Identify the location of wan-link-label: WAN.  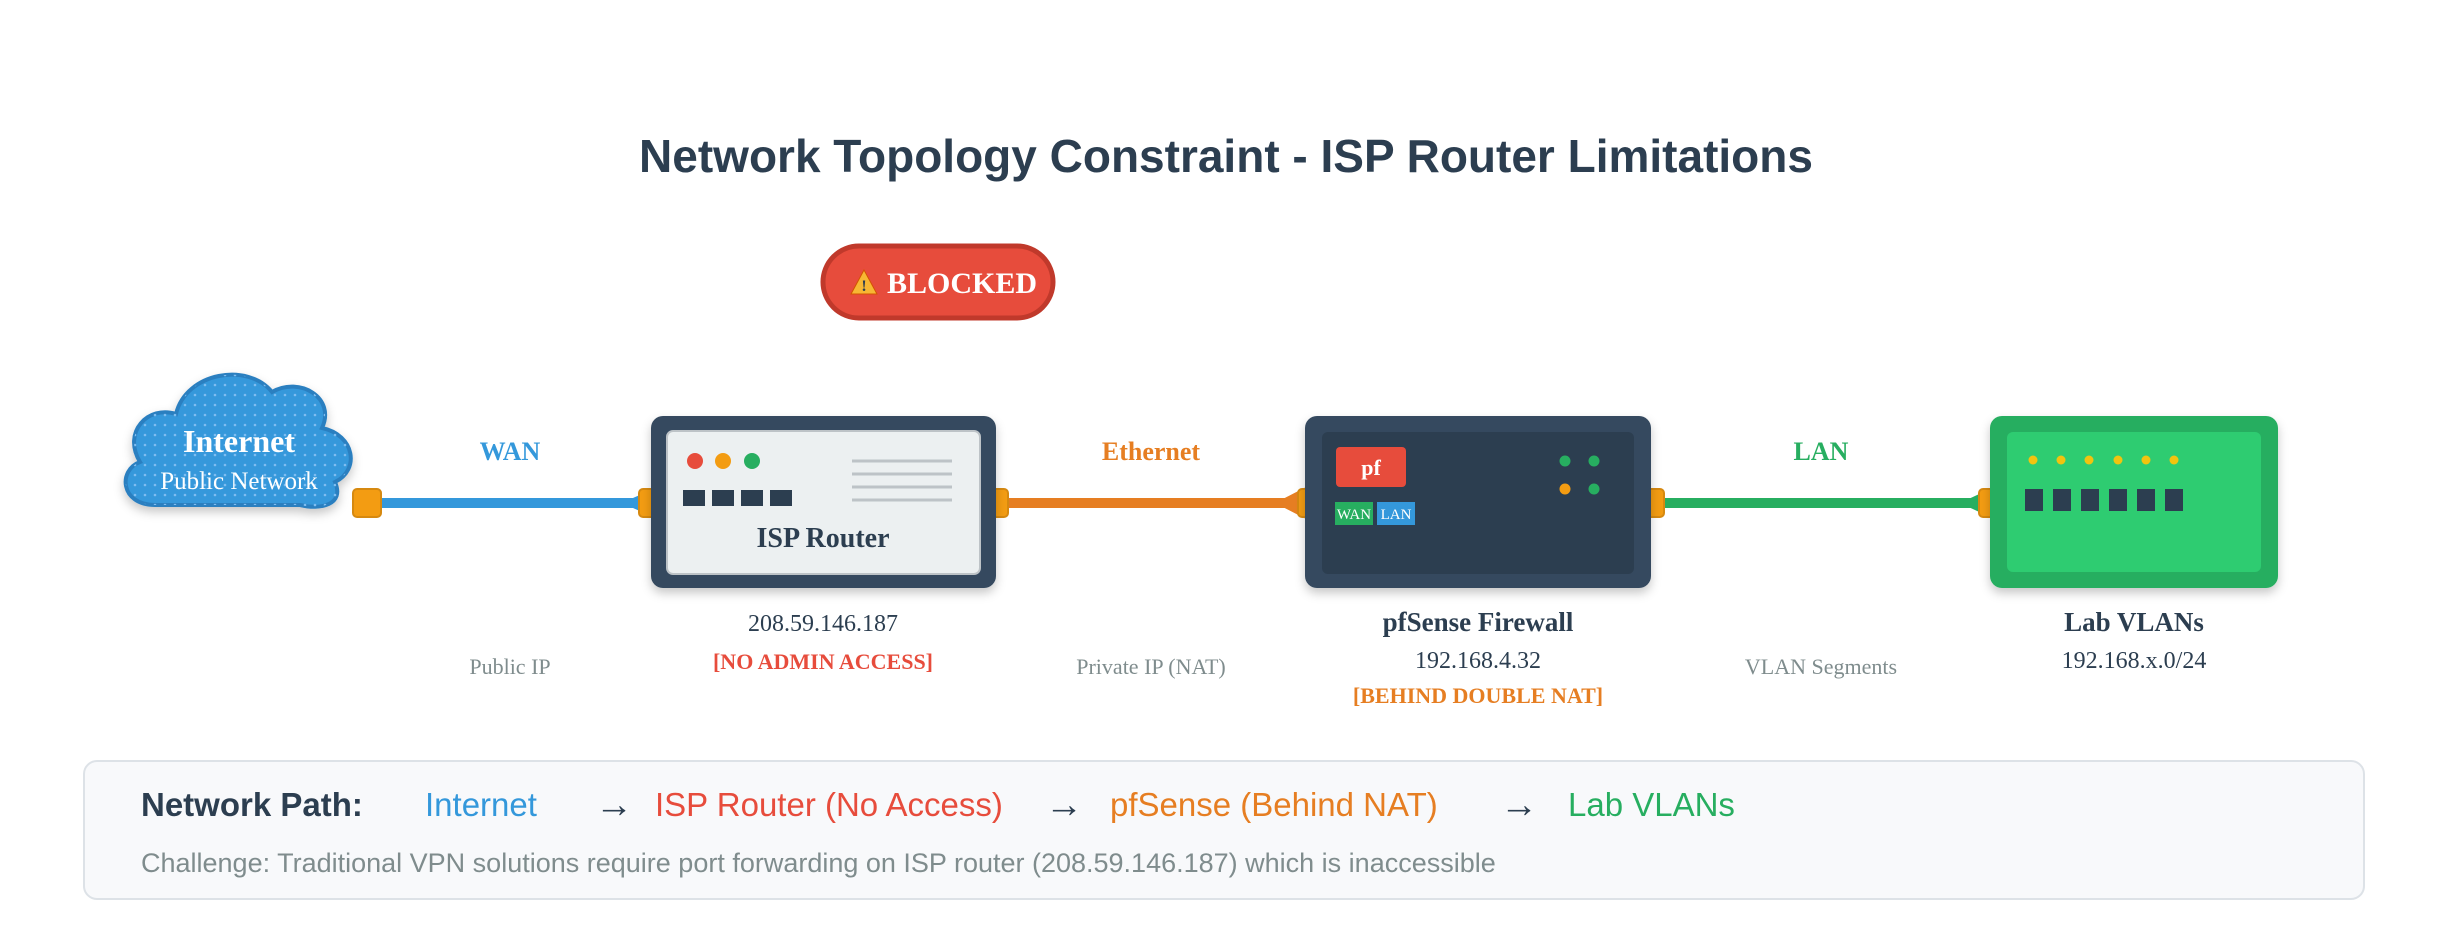
(510, 451).